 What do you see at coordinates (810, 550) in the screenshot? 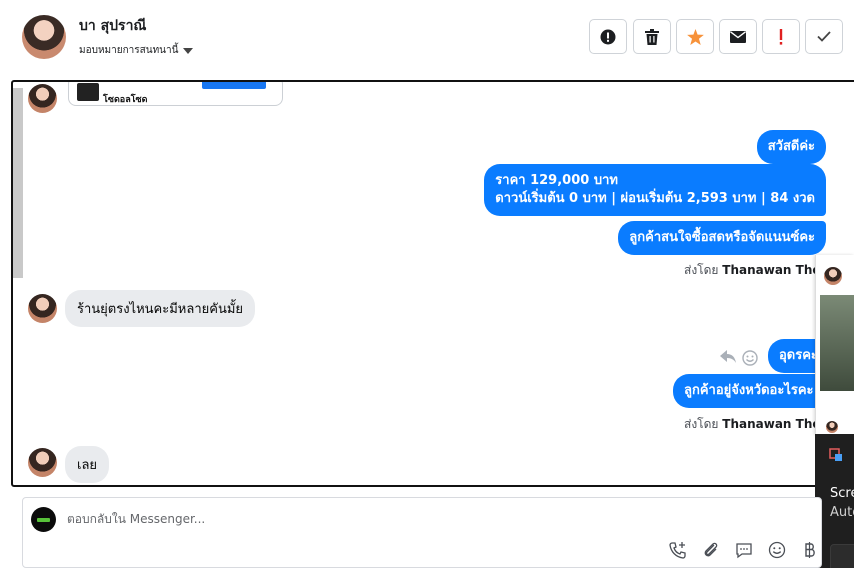
I see `baht-icon` at bounding box center [810, 550].